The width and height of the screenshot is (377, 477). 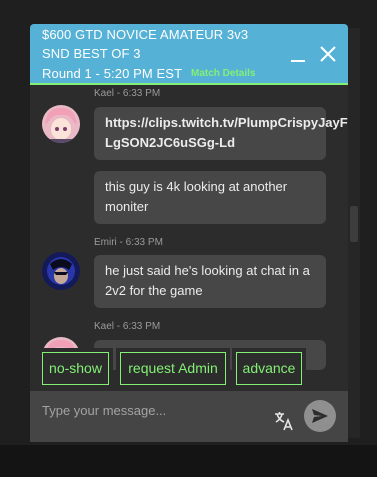 What do you see at coordinates (223, 73) in the screenshot?
I see `match-details-link: Match Details` at bounding box center [223, 73].